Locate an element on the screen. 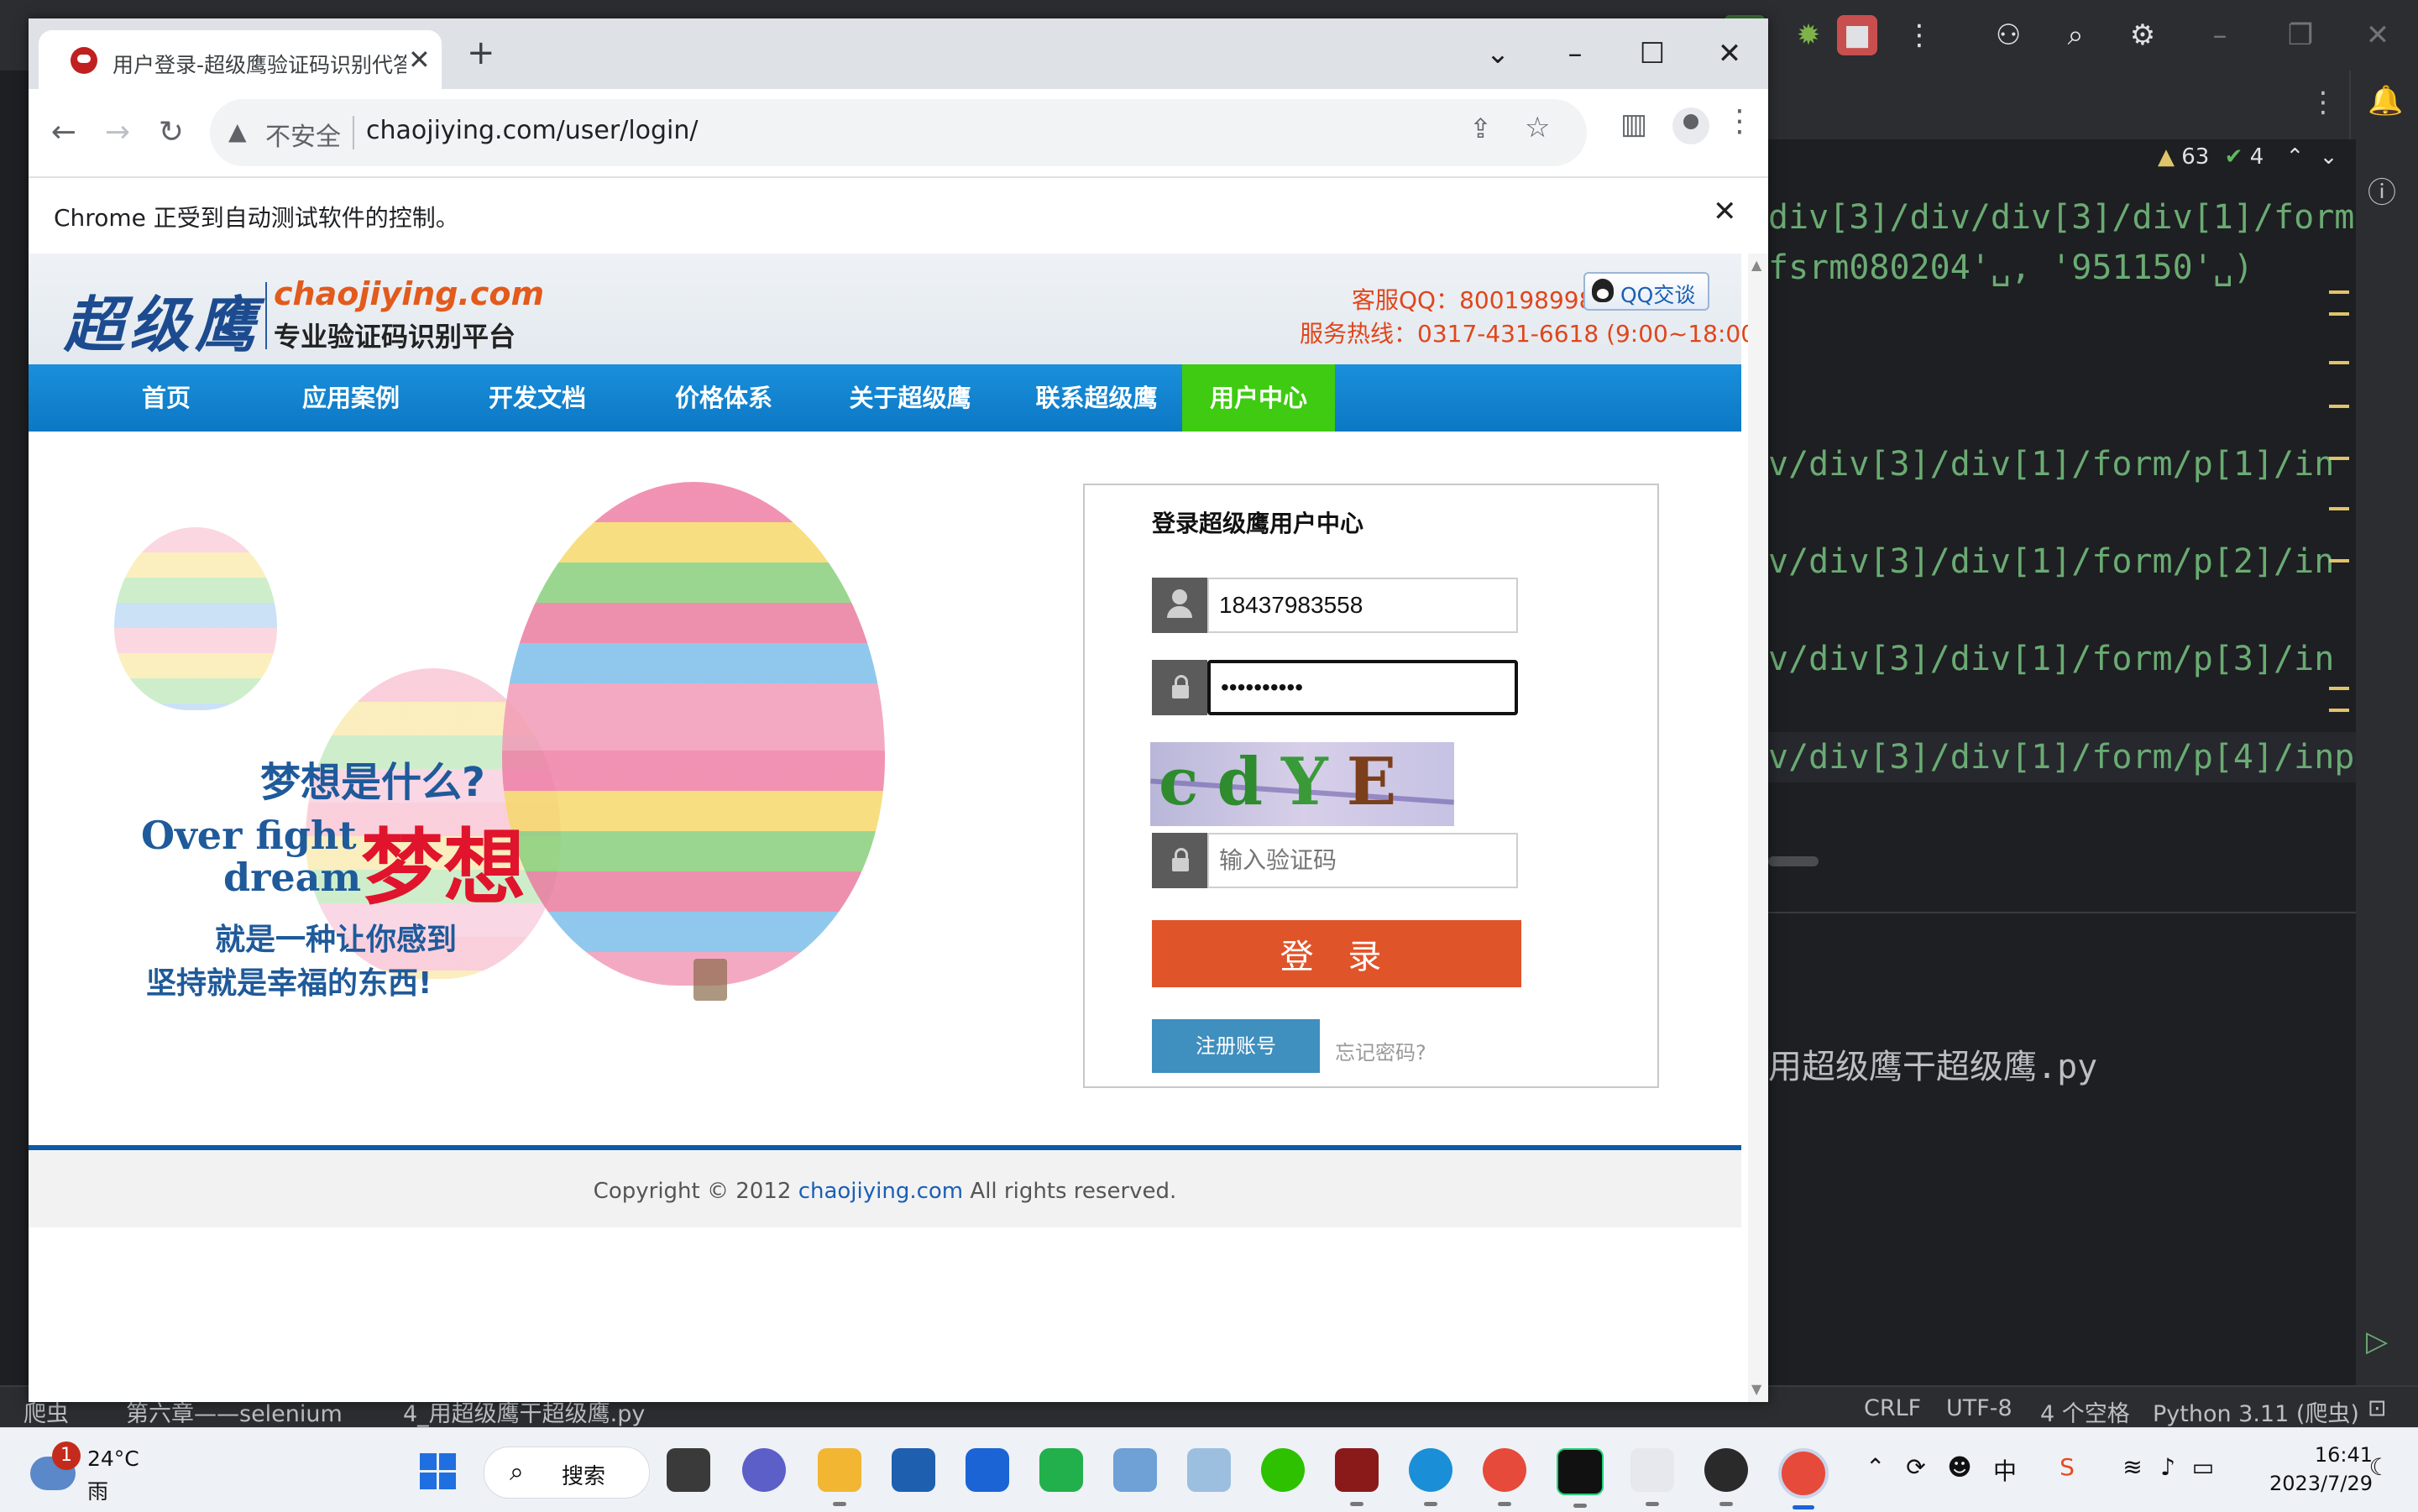 The height and width of the screenshot is (1512, 2418). battery-icon: ▭ is located at coordinates (2203, 1467).